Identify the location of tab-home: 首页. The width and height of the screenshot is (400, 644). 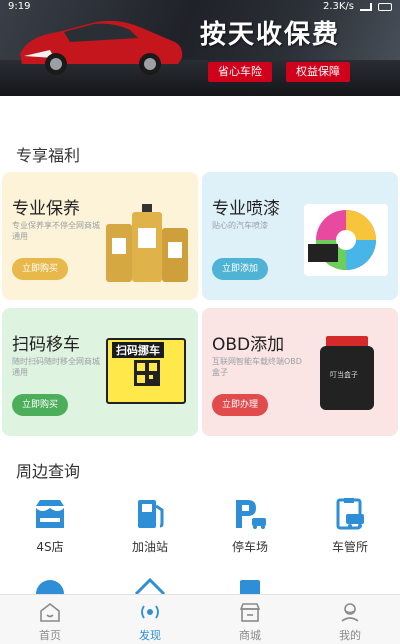
(50, 619).